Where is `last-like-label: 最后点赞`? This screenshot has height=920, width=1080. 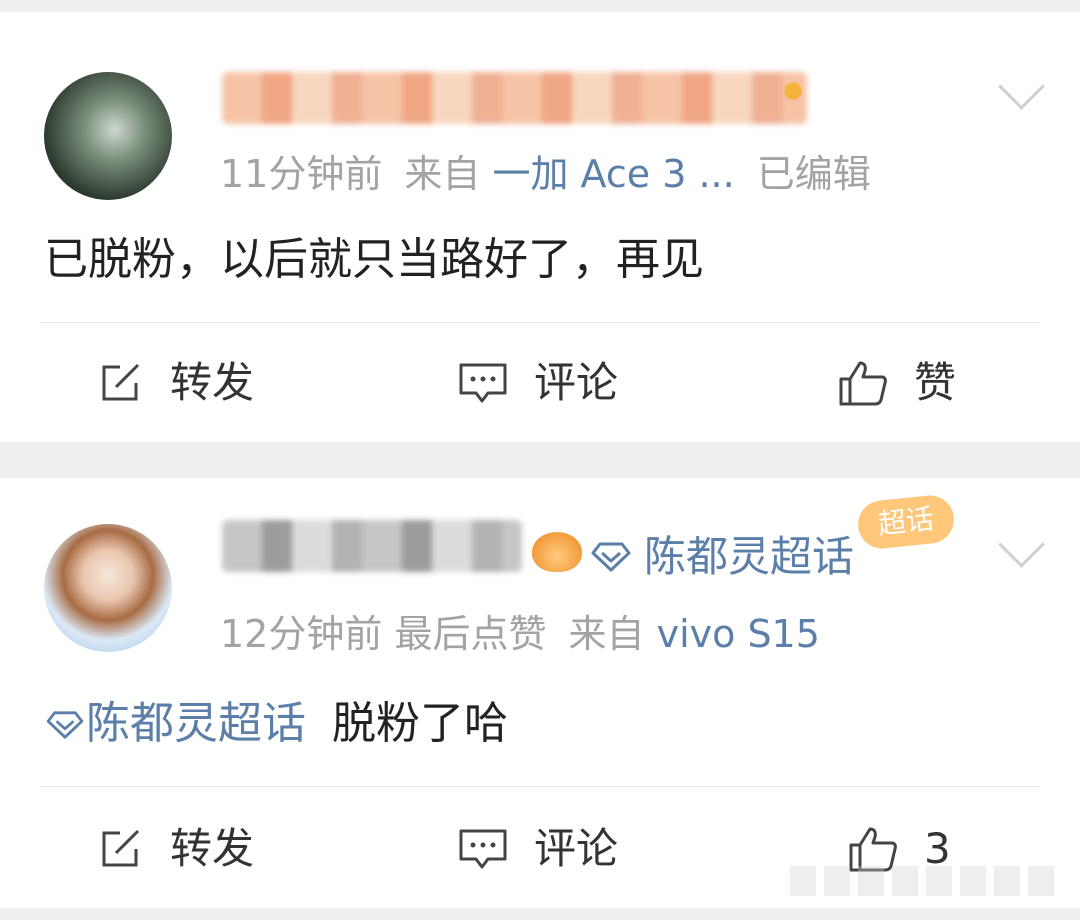 last-like-label: 最后点赞 is located at coordinates (470, 634).